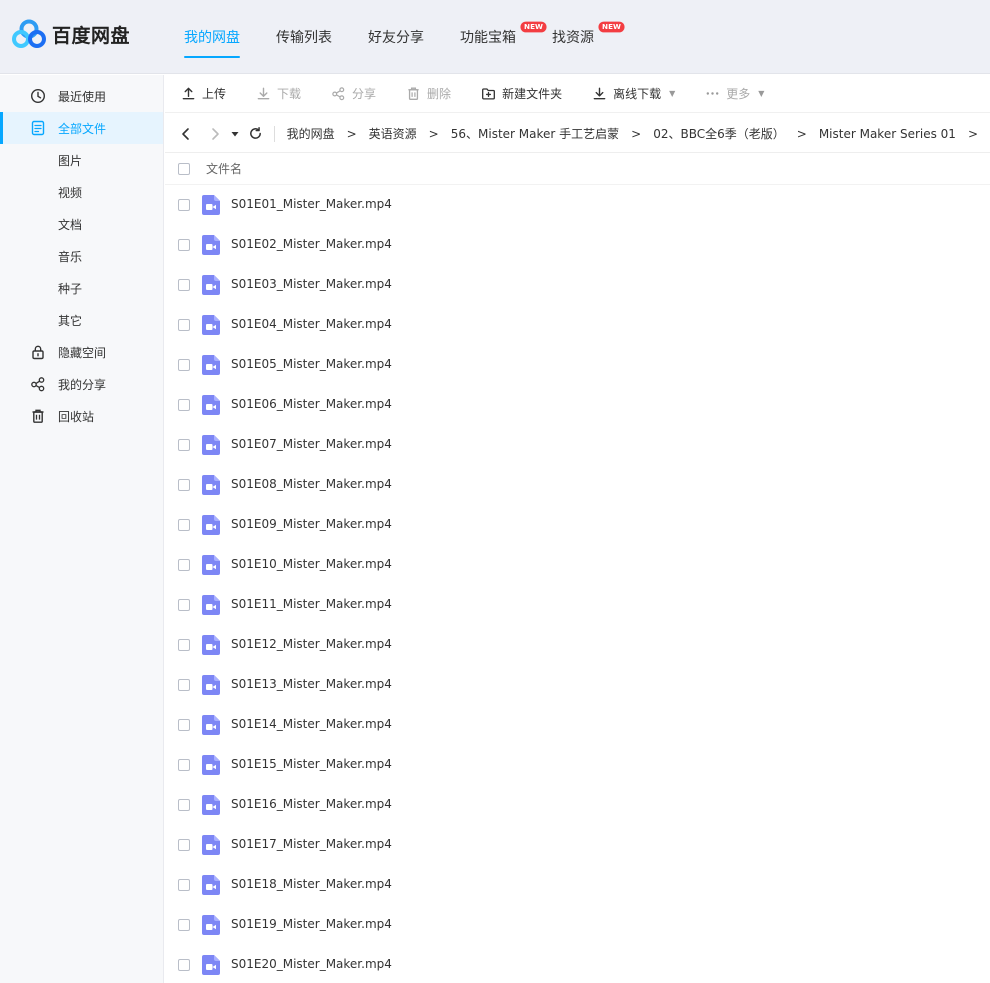 The image size is (990, 983). What do you see at coordinates (311, 484) in the screenshot?
I see `file-name: S01E08_Mister_Maker.mp4` at bounding box center [311, 484].